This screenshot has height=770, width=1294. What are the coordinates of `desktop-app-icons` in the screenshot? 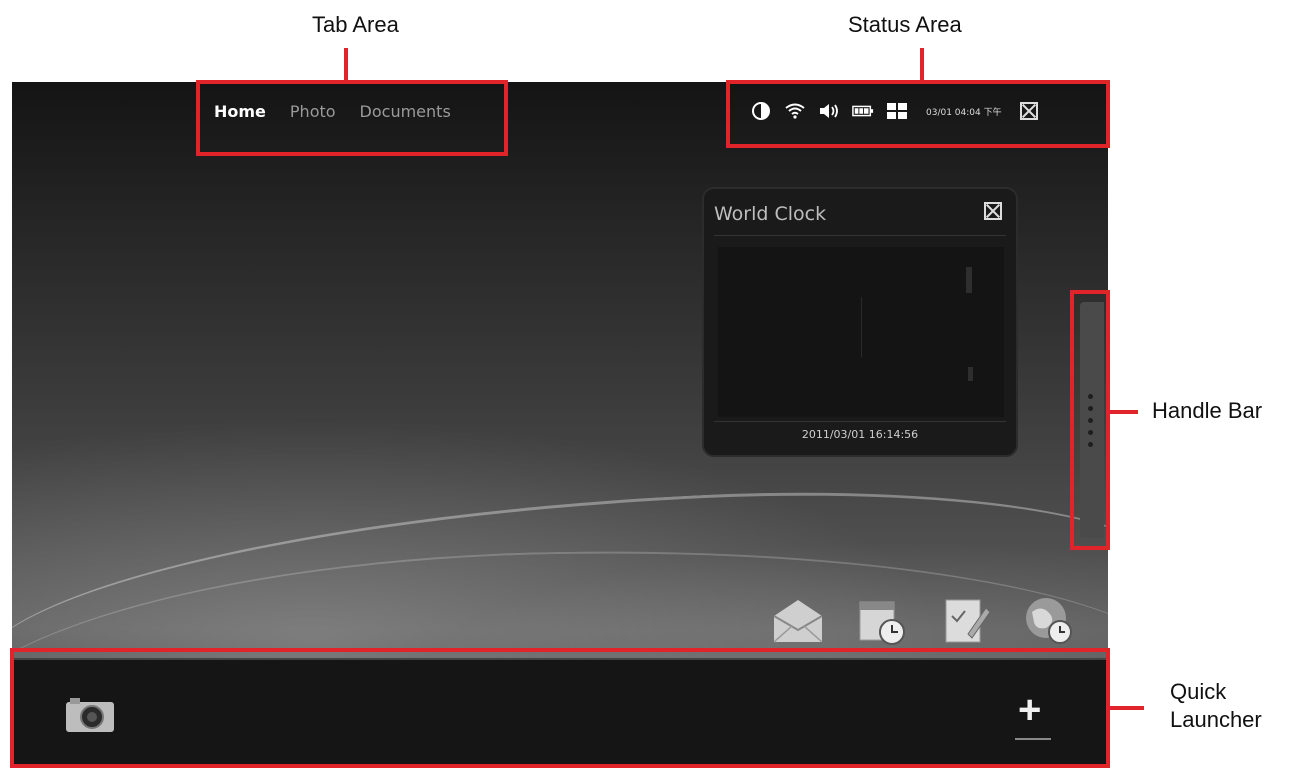 It's located at (924, 620).